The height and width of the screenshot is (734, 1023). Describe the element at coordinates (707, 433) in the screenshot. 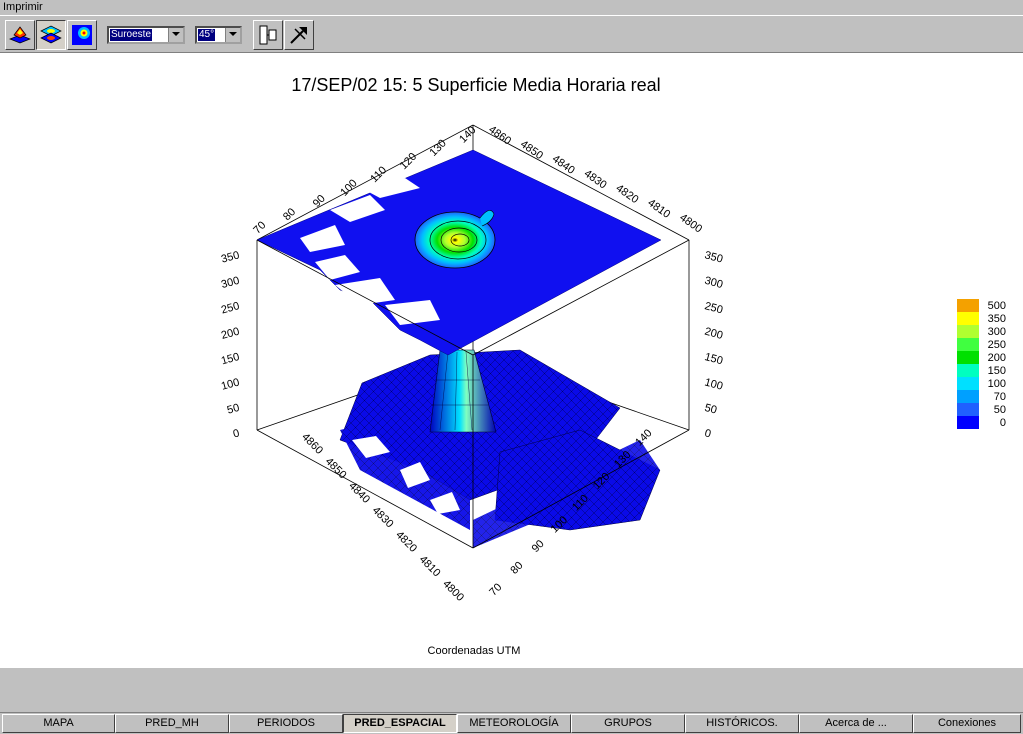

I see `z-tick-right-label: 0` at that location.